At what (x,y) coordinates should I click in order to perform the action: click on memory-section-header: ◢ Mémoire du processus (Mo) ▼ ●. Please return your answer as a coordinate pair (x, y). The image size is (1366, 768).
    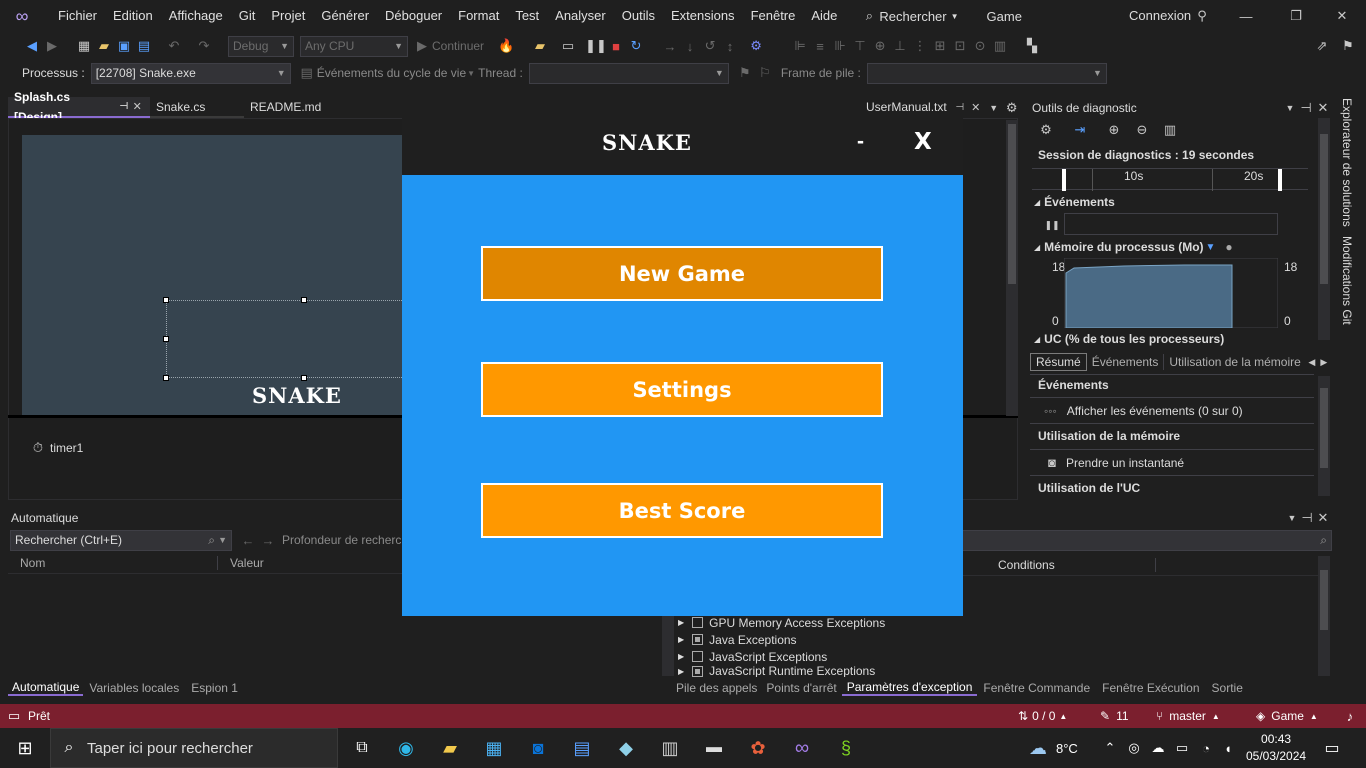
    Looking at the image, I should click on (1133, 247).